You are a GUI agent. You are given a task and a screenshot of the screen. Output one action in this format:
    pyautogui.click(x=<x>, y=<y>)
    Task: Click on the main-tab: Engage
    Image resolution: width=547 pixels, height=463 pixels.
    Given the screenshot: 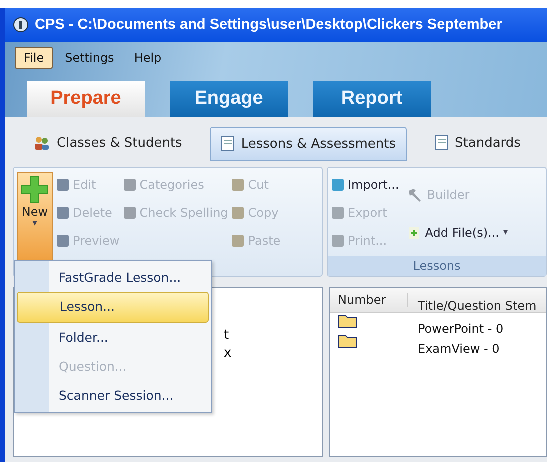 What is the action you would take?
    pyautogui.click(x=229, y=99)
    